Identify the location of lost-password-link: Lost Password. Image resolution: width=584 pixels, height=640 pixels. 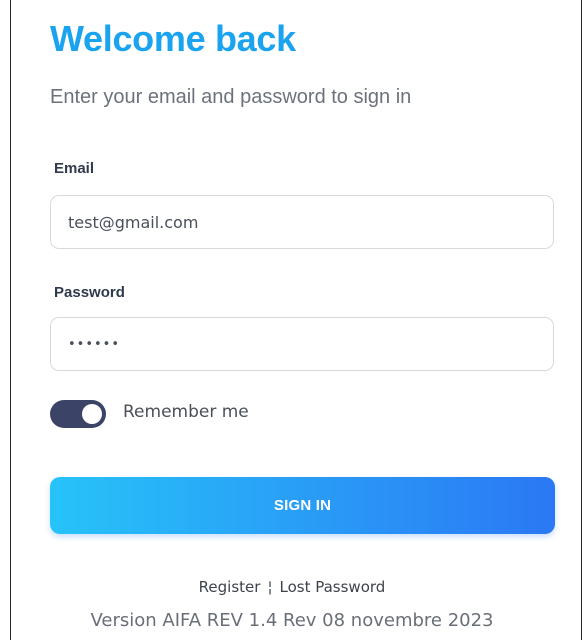
(333, 587).